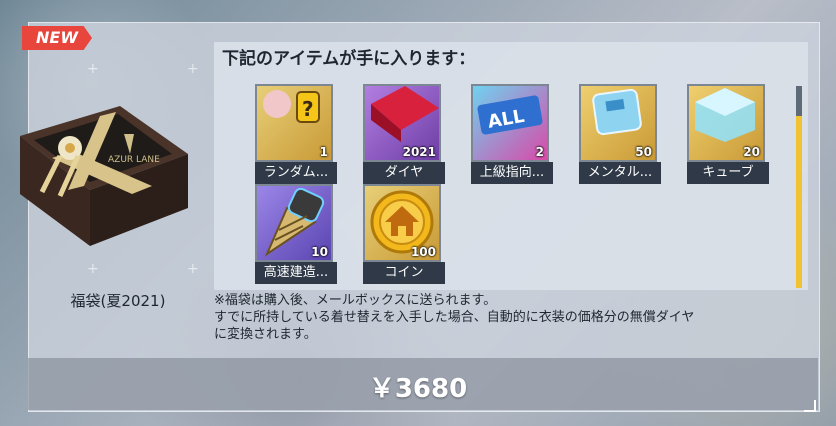 This screenshot has height=426, width=836. I want to click on cube-icon: 20, so click(726, 123).